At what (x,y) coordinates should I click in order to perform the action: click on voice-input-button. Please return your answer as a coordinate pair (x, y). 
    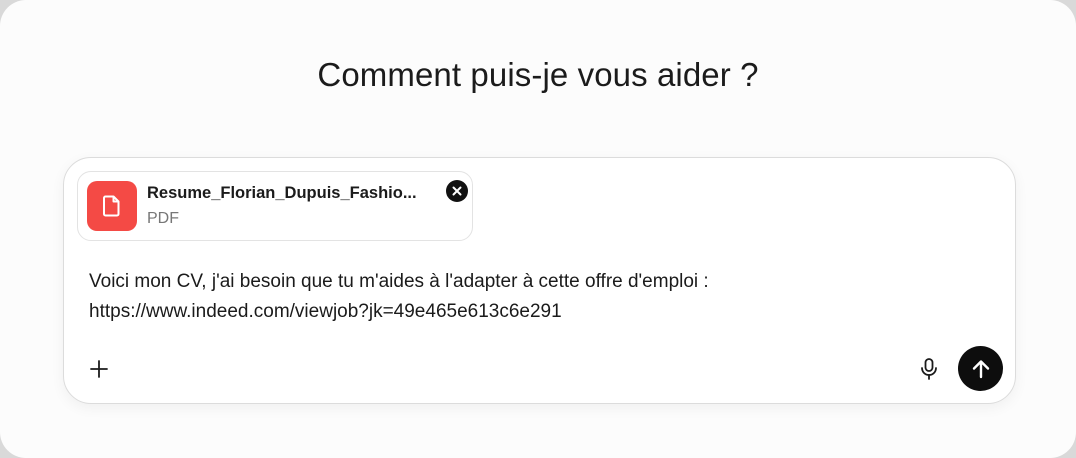
    Looking at the image, I should click on (929, 369).